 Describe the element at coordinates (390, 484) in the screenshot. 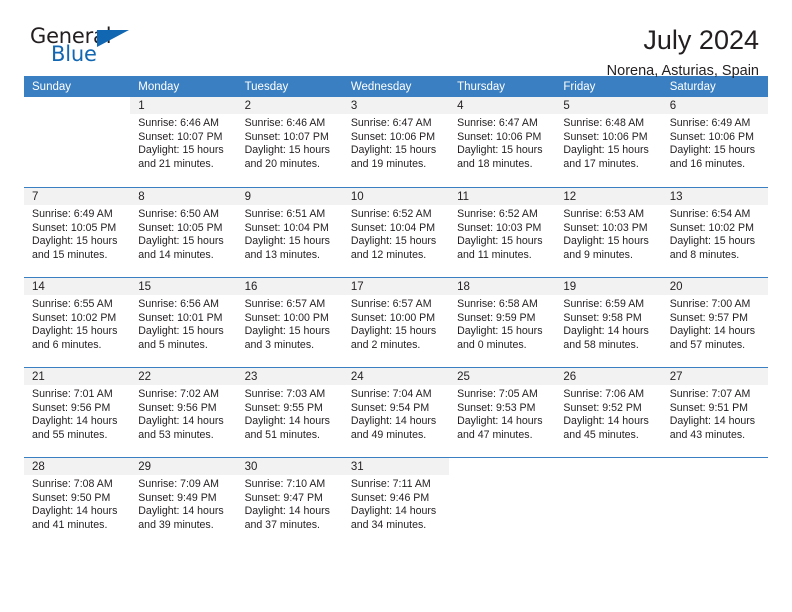

I see `day-info-line: Sunrise: 7:11 AM` at that location.